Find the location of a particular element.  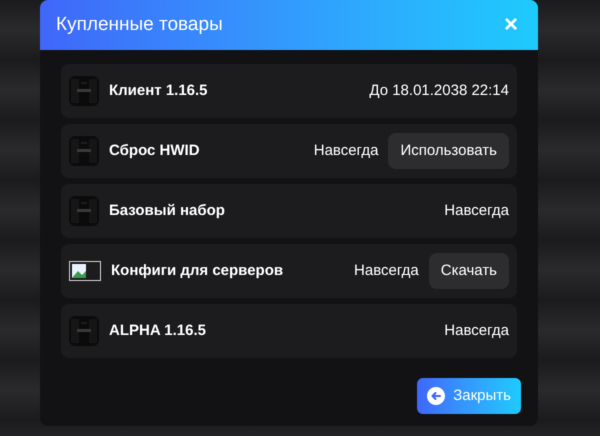

product-name: Конфиги для серверов is located at coordinates (197, 270).